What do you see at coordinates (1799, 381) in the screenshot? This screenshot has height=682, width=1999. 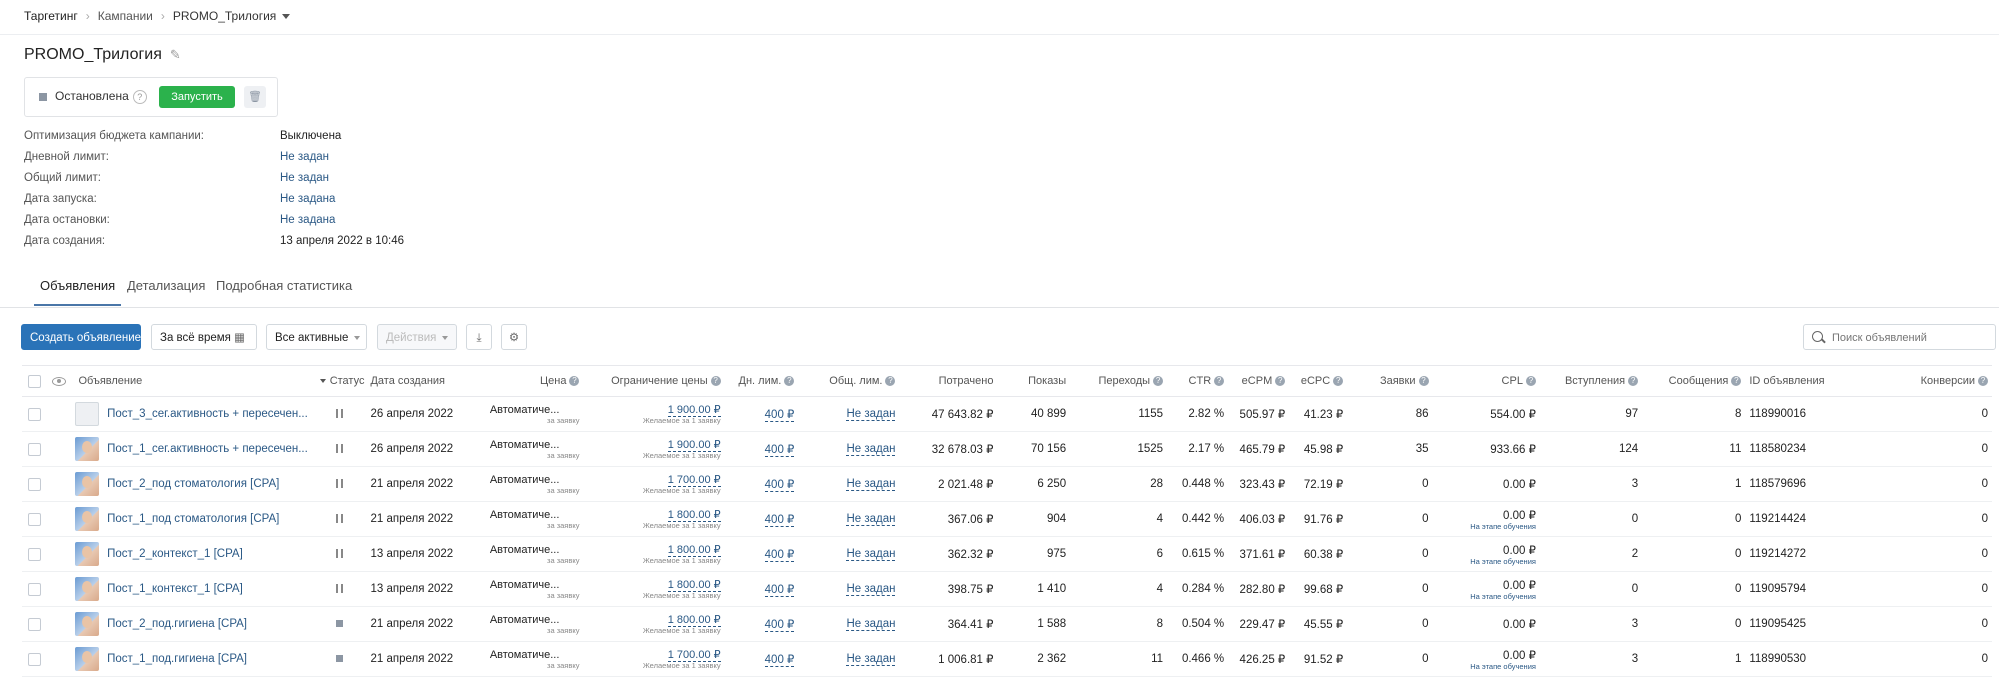 I see `col-ad-id: ID объявления` at bounding box center [1799, 381].